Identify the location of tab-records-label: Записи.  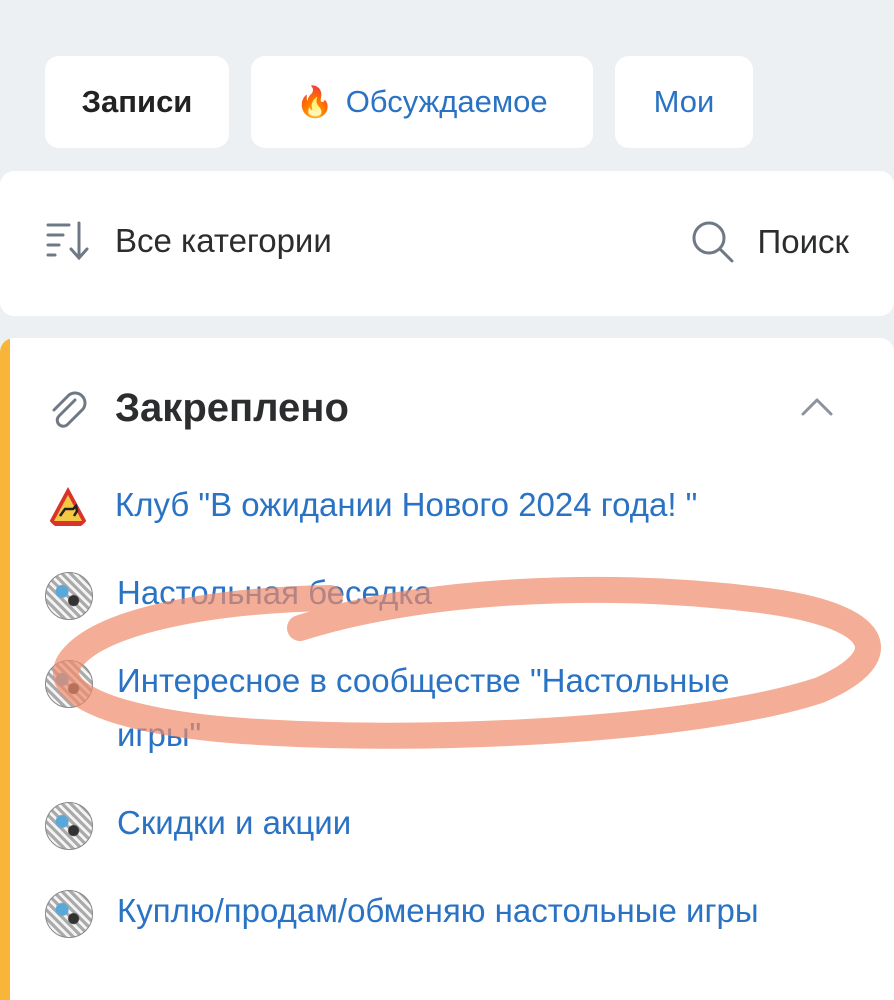
(137, 101).